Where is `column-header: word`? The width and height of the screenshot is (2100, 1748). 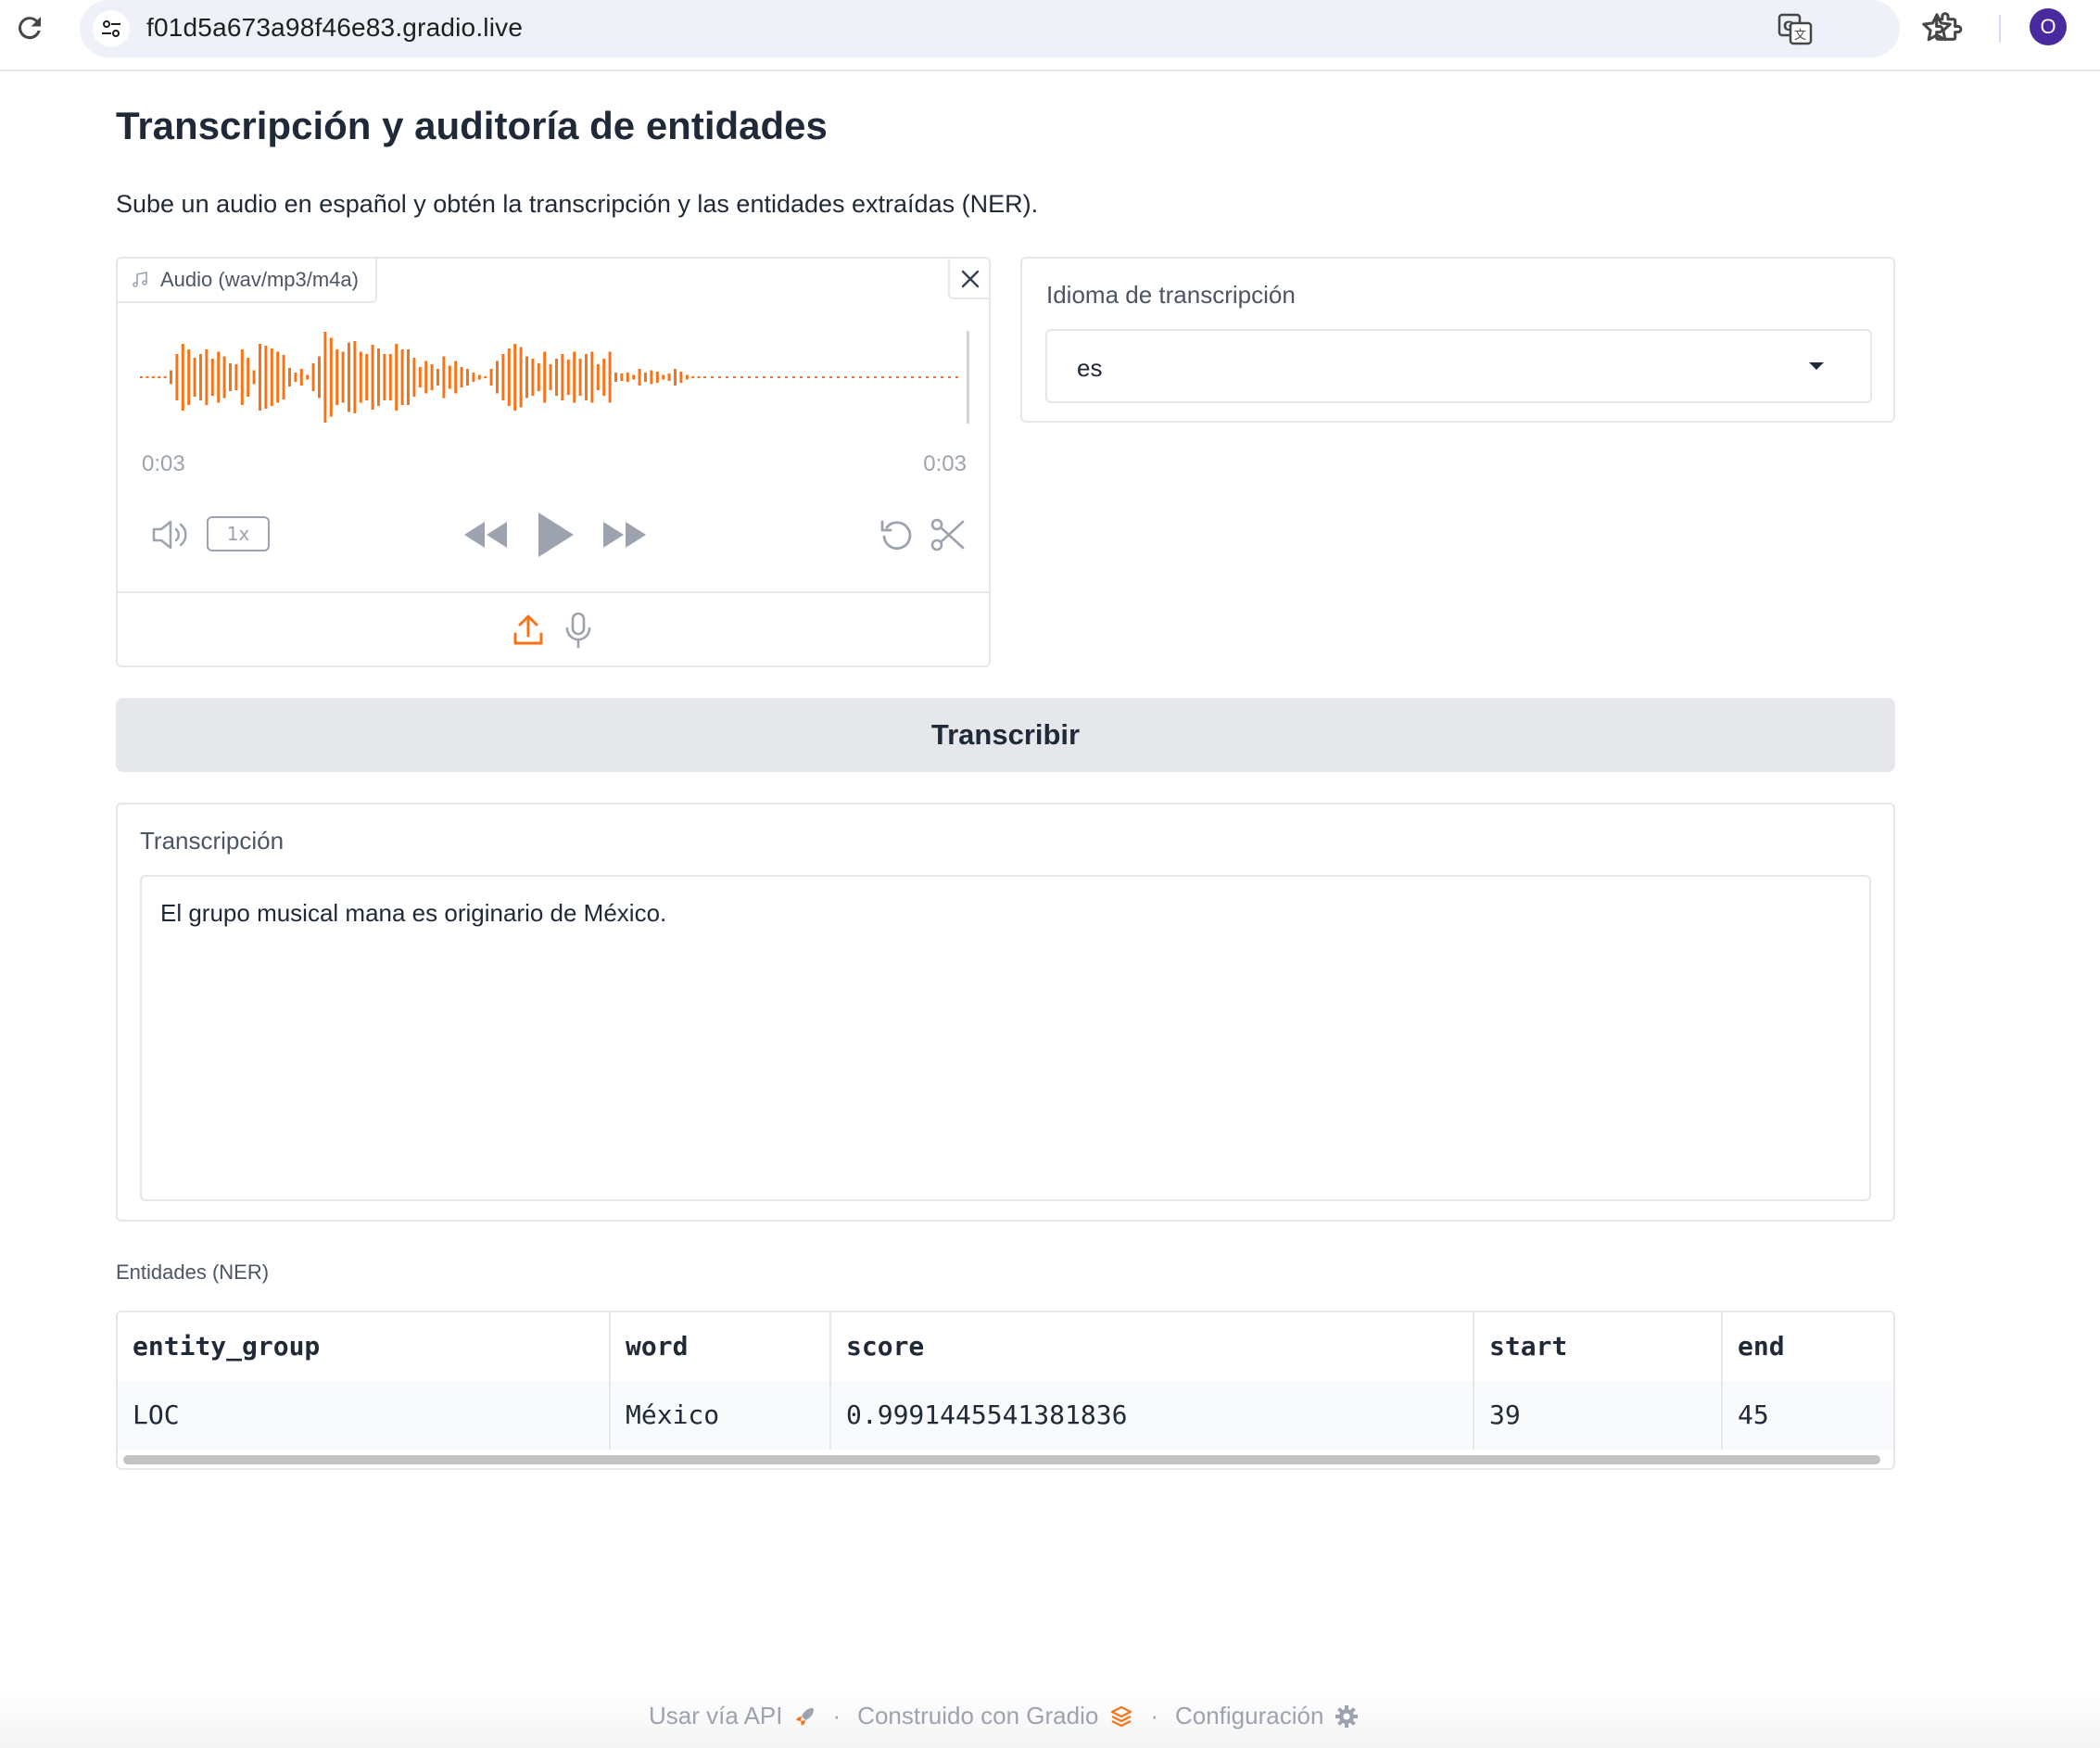
column-header: word is located at coordinates (721, 1347).